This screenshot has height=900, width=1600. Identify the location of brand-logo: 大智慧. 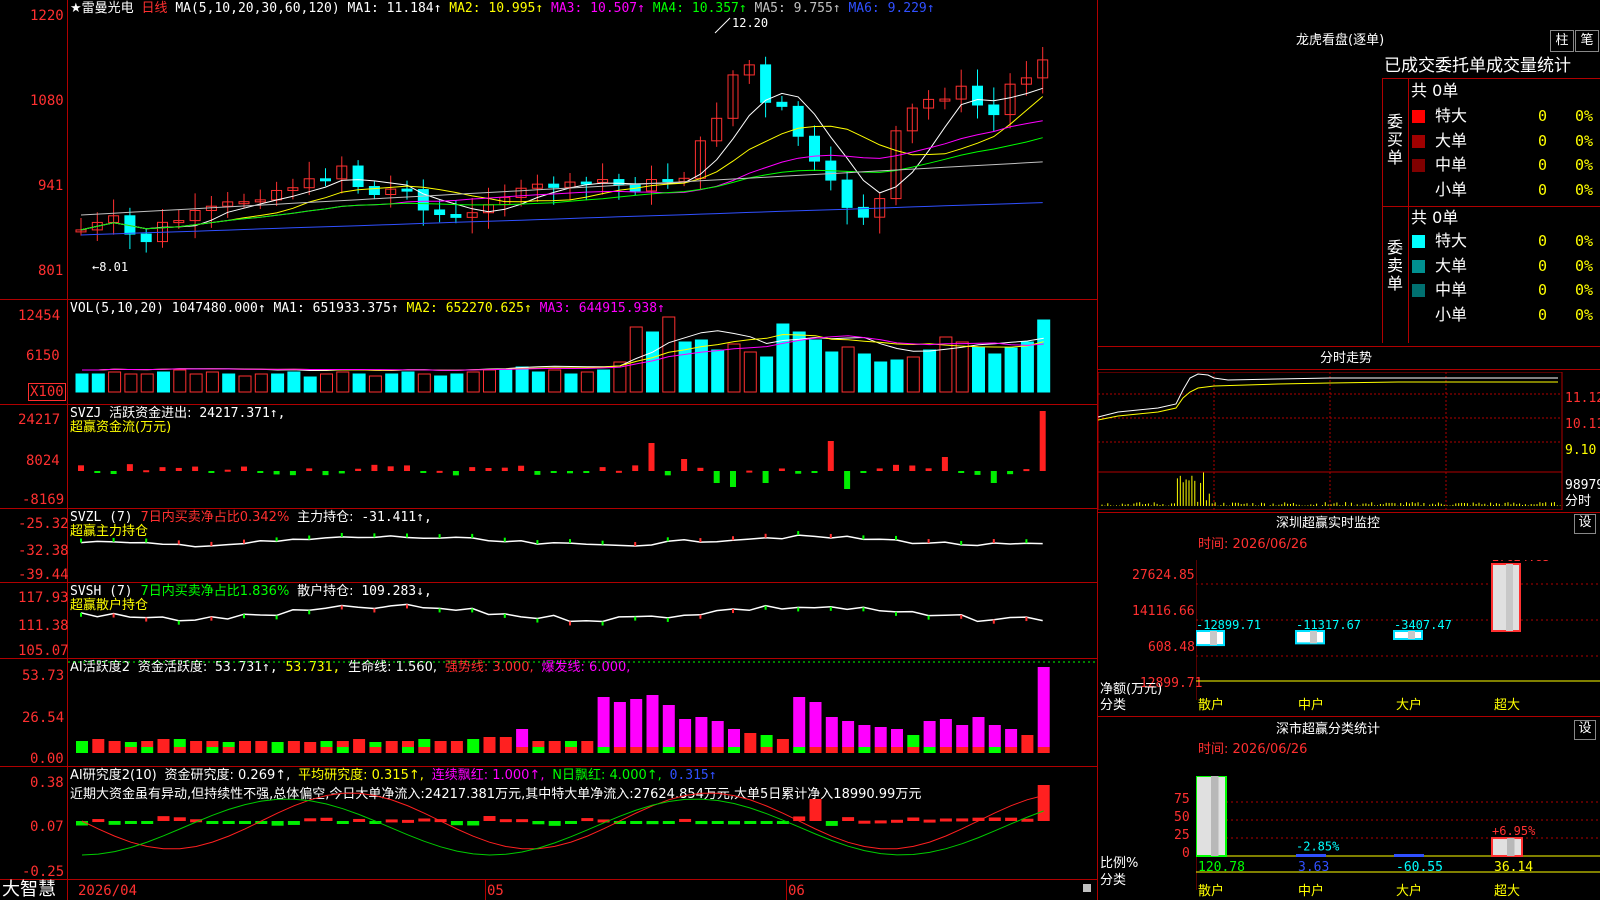
(29, 890).